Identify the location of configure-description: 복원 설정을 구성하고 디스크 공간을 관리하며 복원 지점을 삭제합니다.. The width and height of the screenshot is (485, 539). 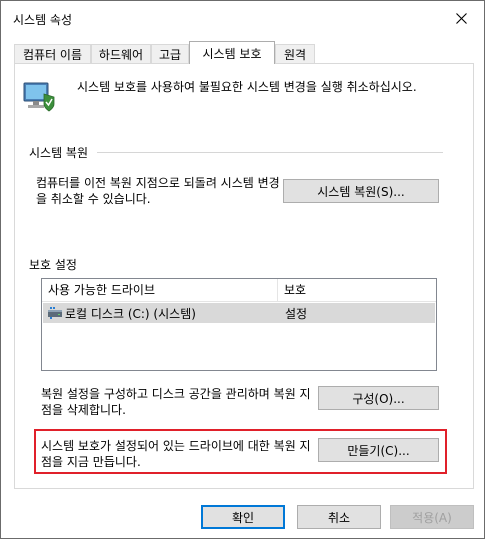
(176, 402).